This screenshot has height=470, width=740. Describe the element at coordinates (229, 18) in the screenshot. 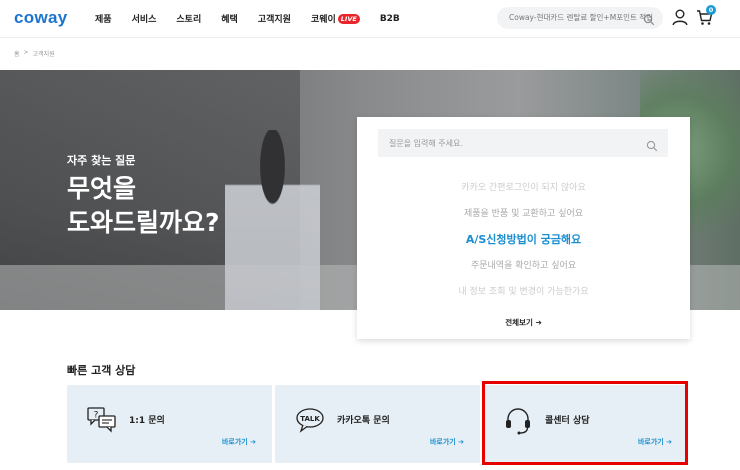

I see `nav-item-benefits: 혜택` at that location.